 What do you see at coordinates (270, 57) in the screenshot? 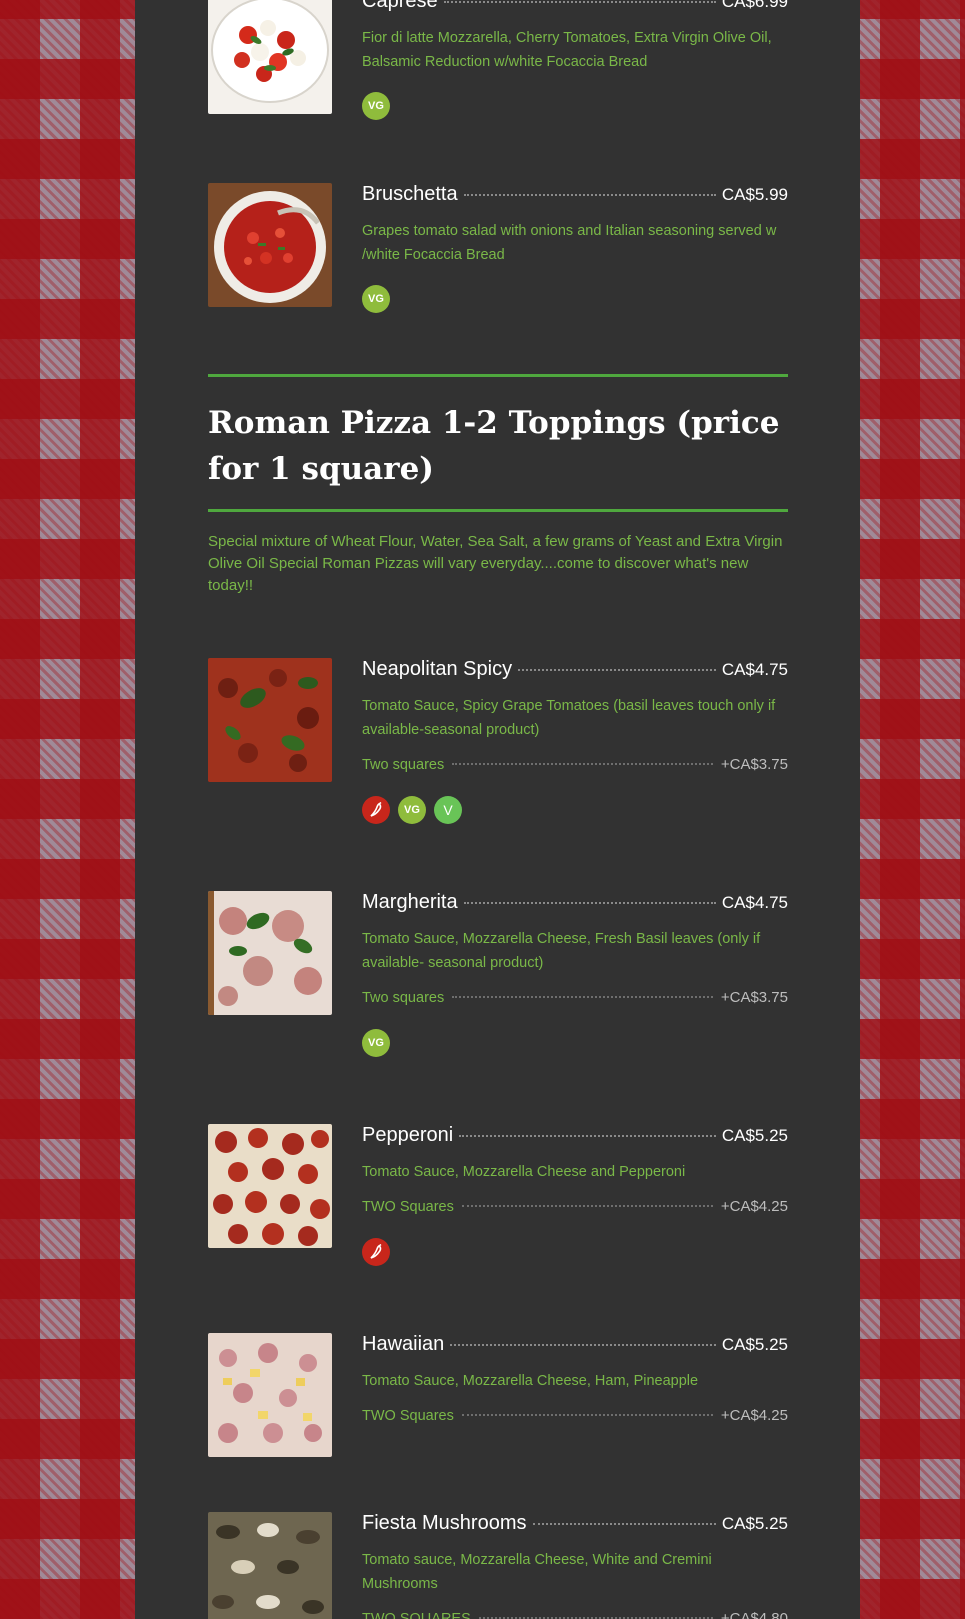
I see `caprese-image` at bounding box center [270, 57].